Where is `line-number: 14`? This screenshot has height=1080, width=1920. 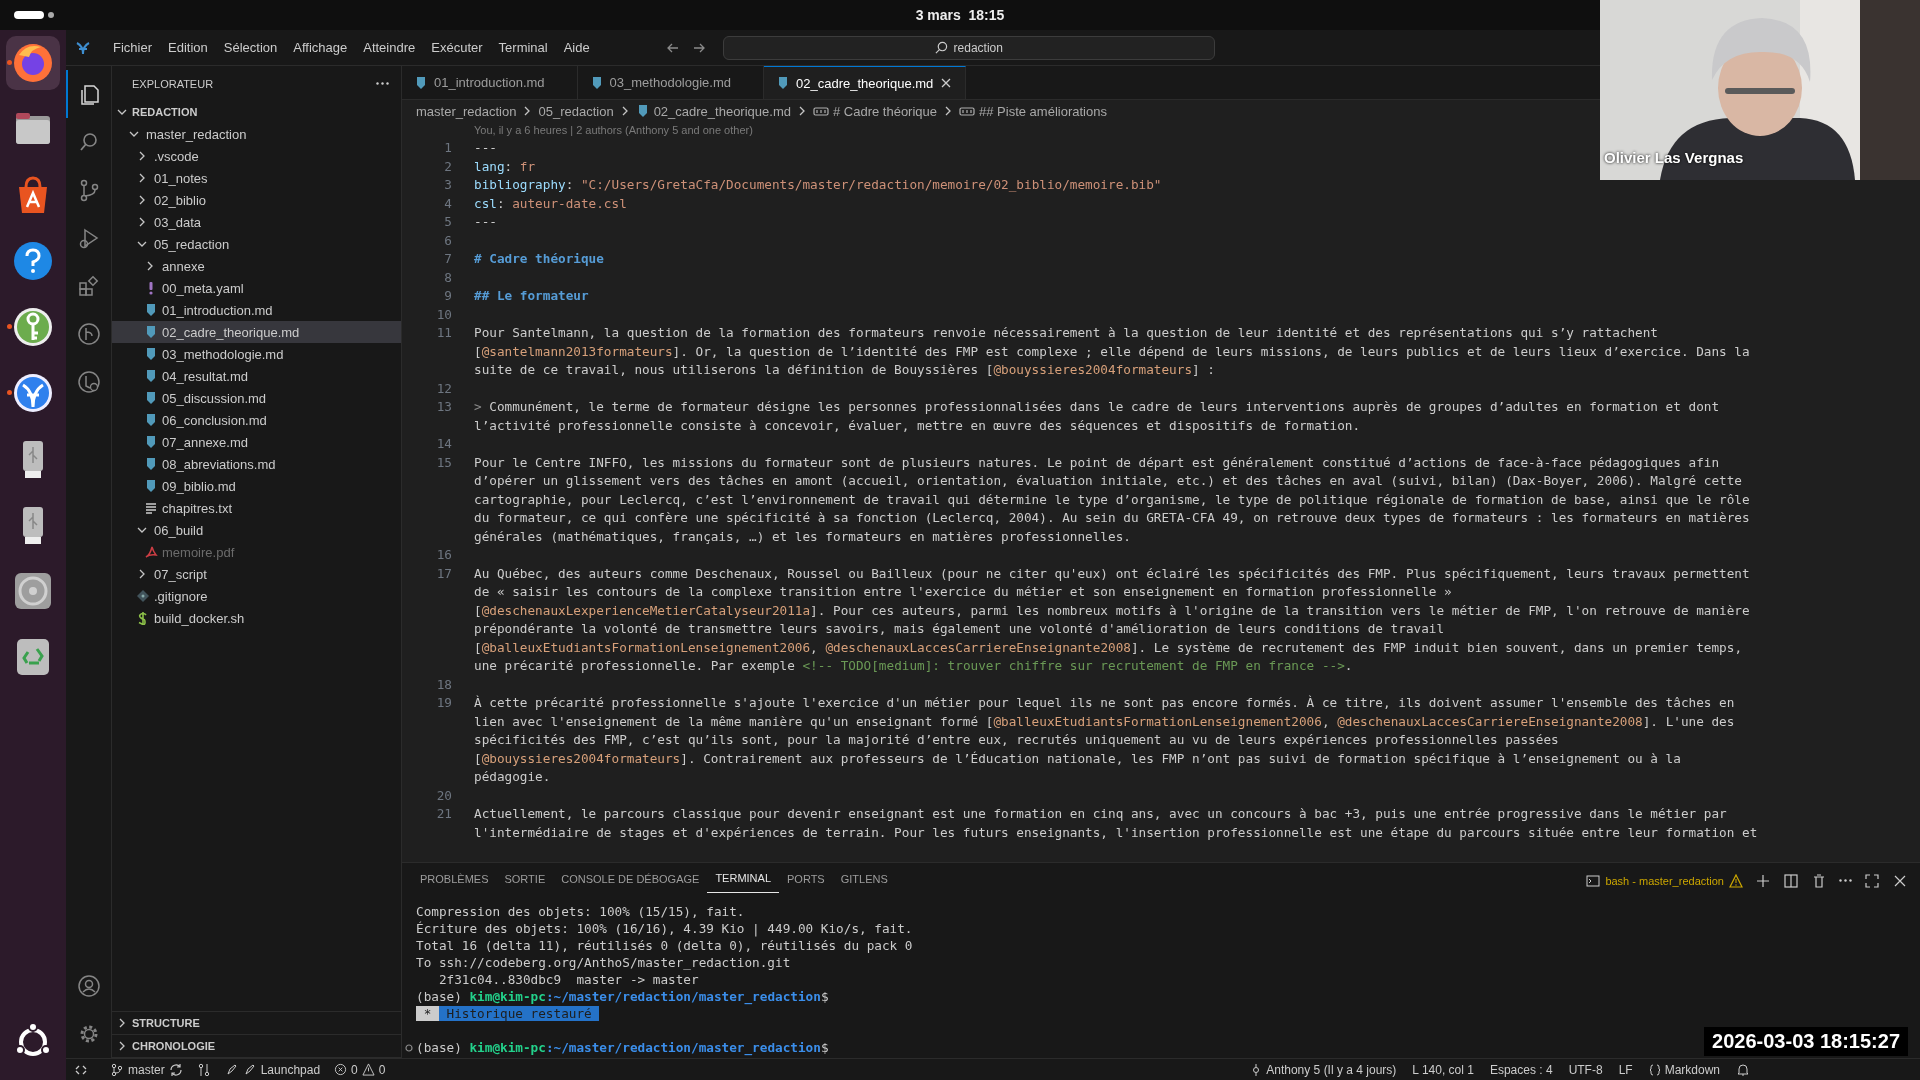
line-number: 14 is located at coordinates (444, 444).